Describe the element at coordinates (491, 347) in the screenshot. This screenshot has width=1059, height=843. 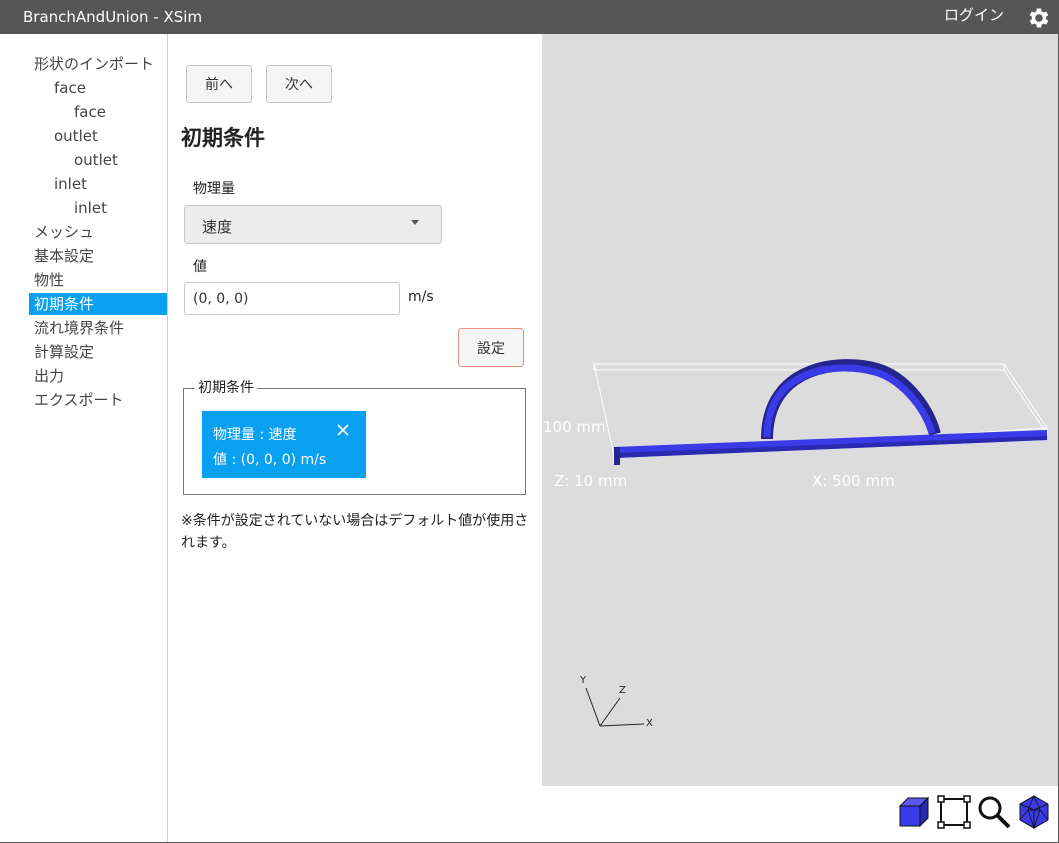
I see `set-button: 設定` at that location.